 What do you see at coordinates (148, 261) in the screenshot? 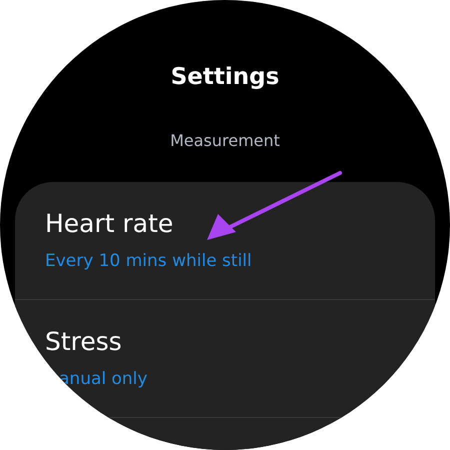
I see `item-value: Every 10 mins while still` at bounding box center [148, 261].